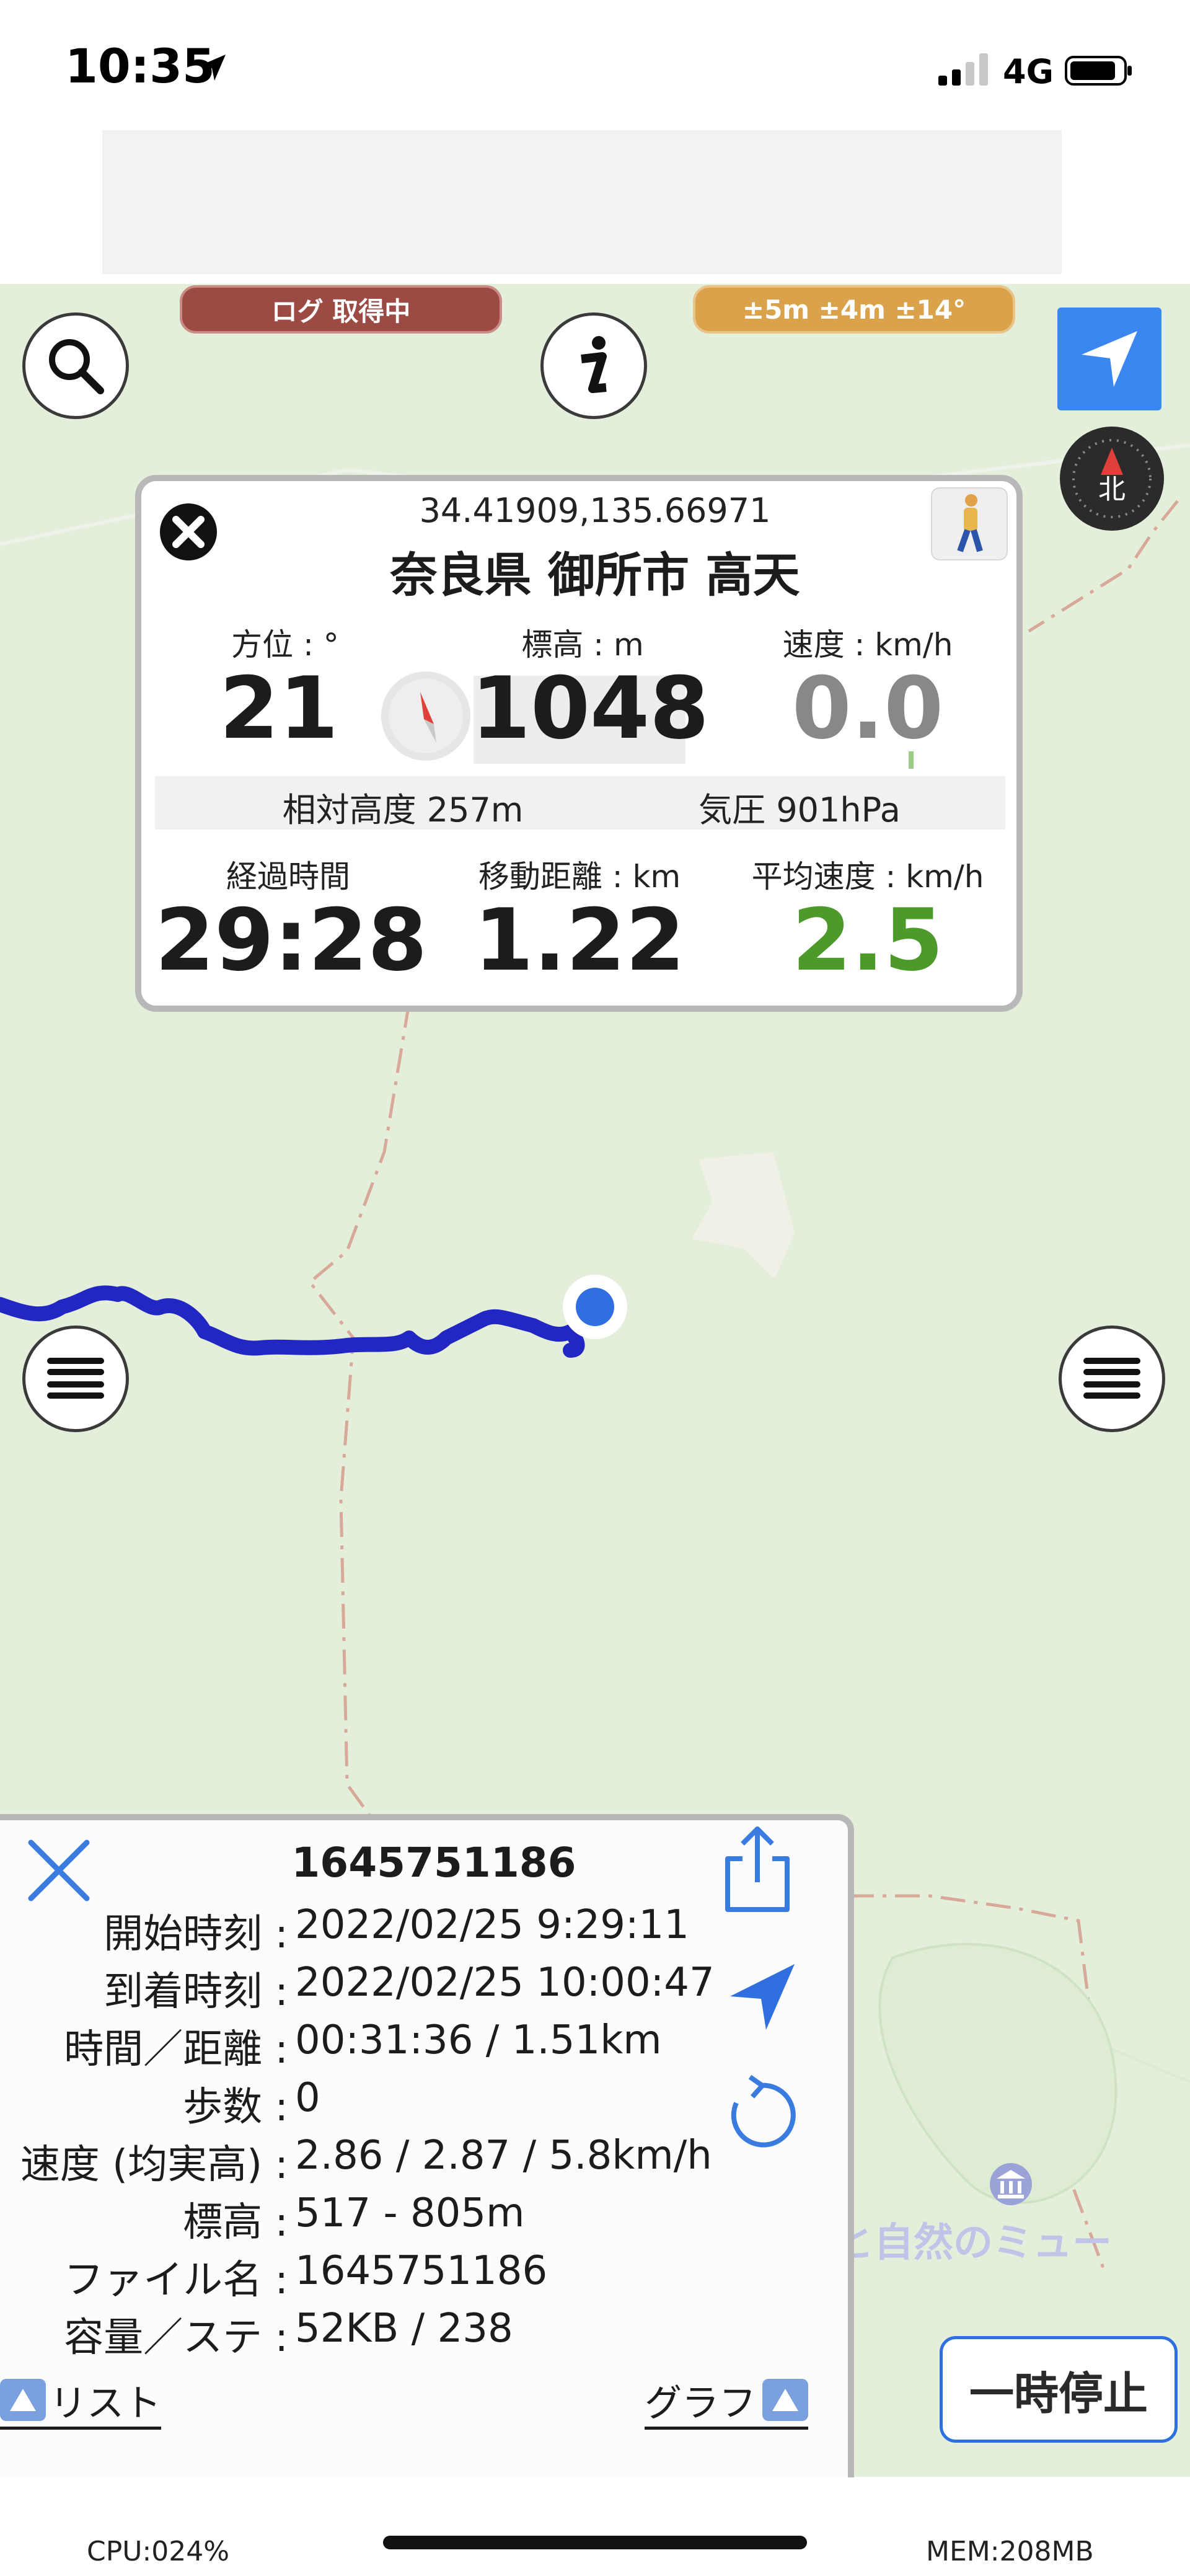 This screenshot has height=2576, width=1190. What do you see at coordinates (410, 2213) in the screenshot?
I see `row-value: 517 - 805m` at bounding box center [410, 2213].